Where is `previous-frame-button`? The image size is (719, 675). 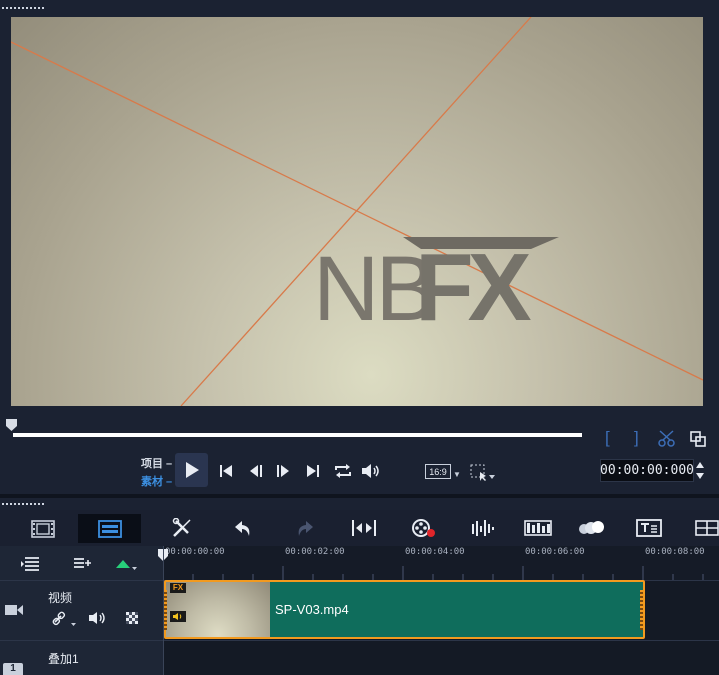
previous-frame-button is located at coordinates (256, 471).